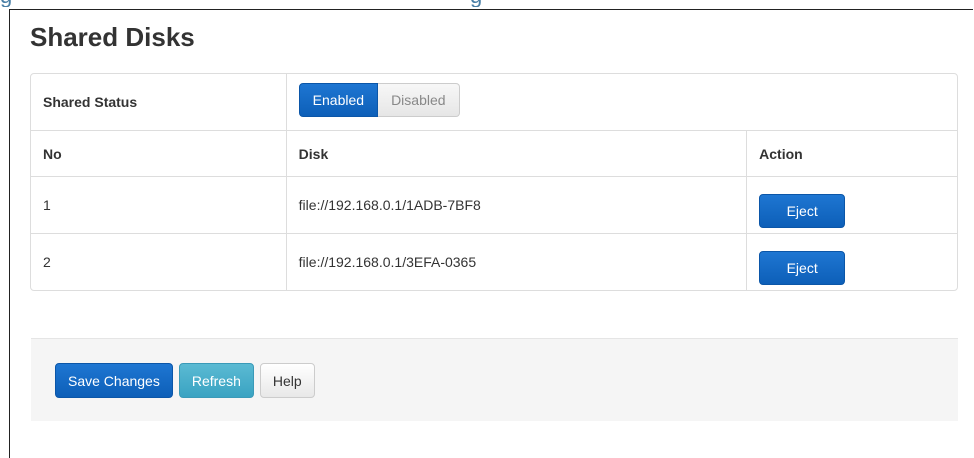  What do you see at coordinates (158, 261) in the screenshot?
I see `row-number: 2` at bounding box center [158, 261].